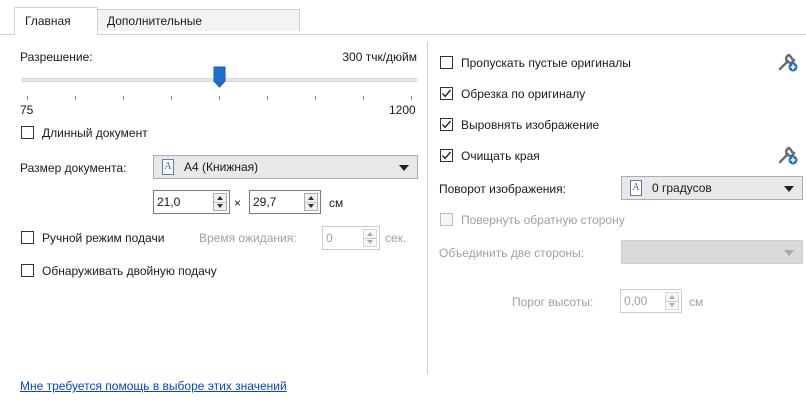 The image size is (806, 407). Describe the element at coordinates (500, 156) in the screenshot. I see `edge-clean-label: Очищать края` at that location.